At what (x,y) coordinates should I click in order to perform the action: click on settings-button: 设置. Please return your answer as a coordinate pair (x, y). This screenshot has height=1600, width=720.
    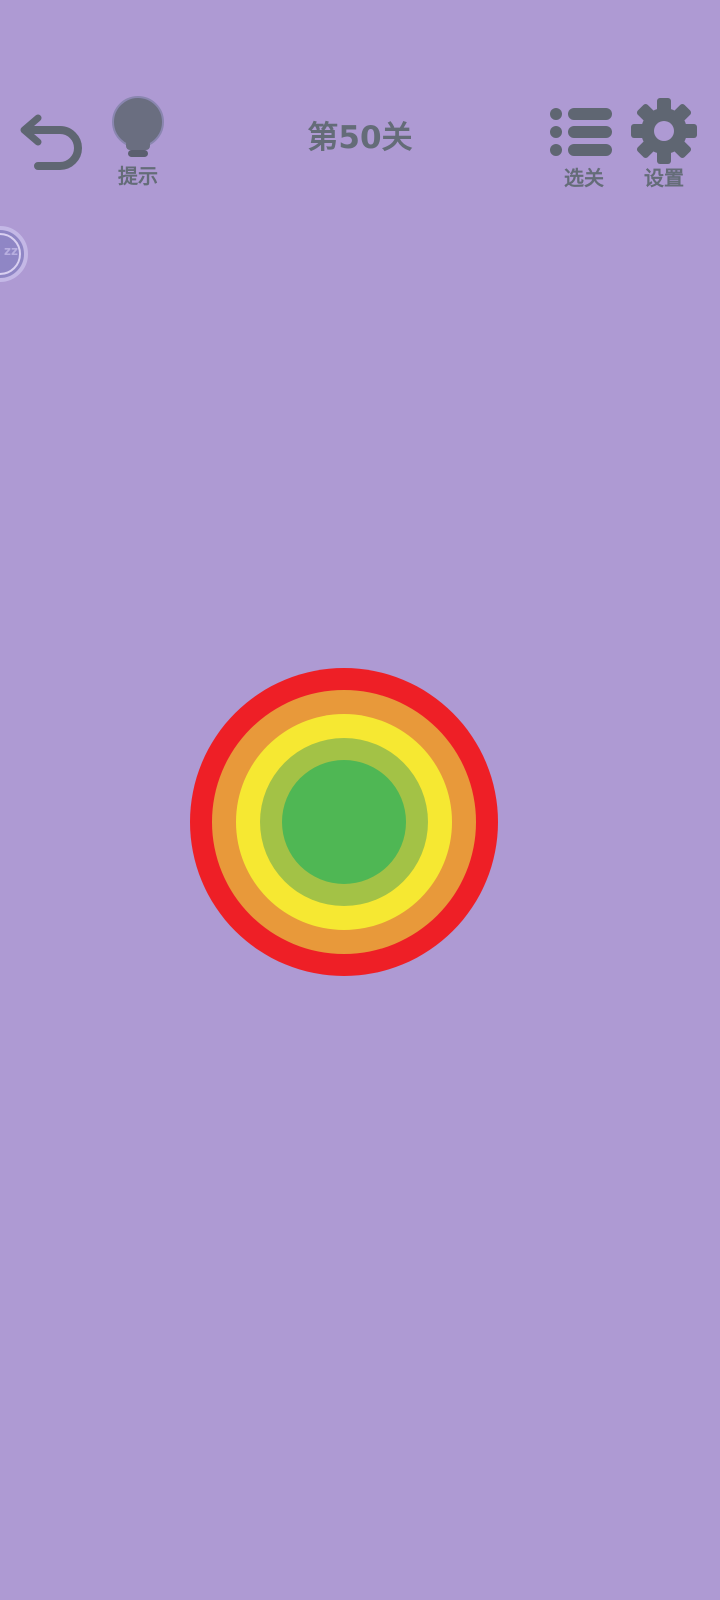
    Looking at the image, I should click on (664, 144).